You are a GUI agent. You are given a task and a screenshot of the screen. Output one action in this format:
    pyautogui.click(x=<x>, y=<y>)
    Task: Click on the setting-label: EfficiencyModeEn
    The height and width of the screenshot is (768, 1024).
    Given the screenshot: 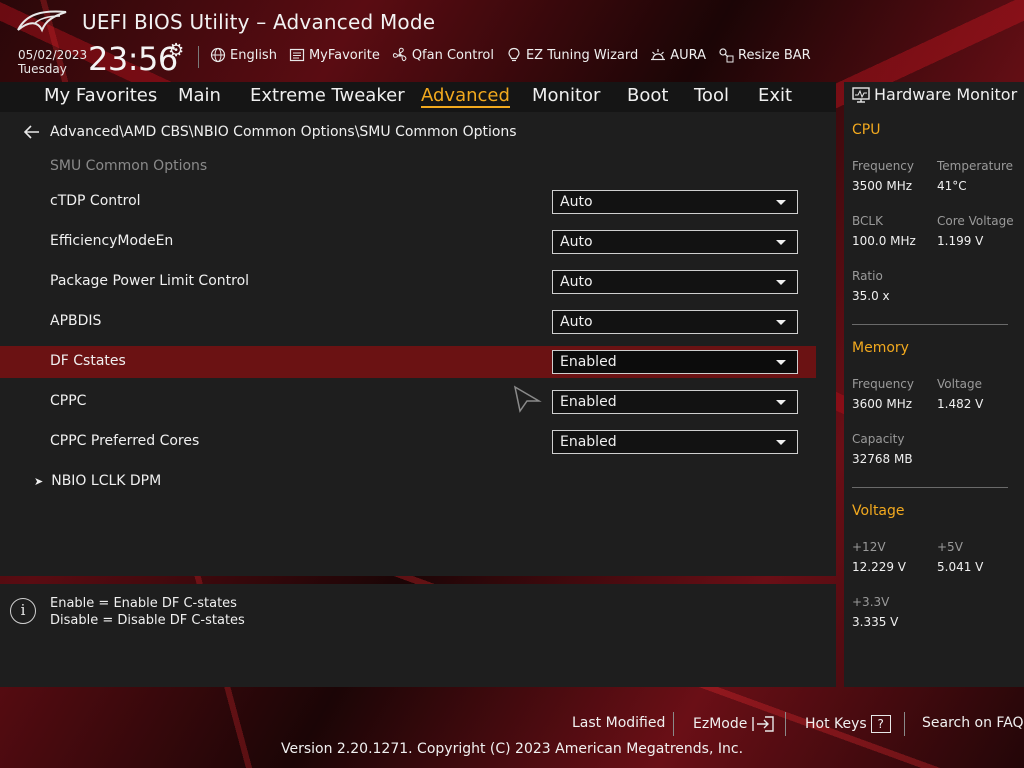 What is the action you would take?
    pyautogui.click(x=112, y=241)
    